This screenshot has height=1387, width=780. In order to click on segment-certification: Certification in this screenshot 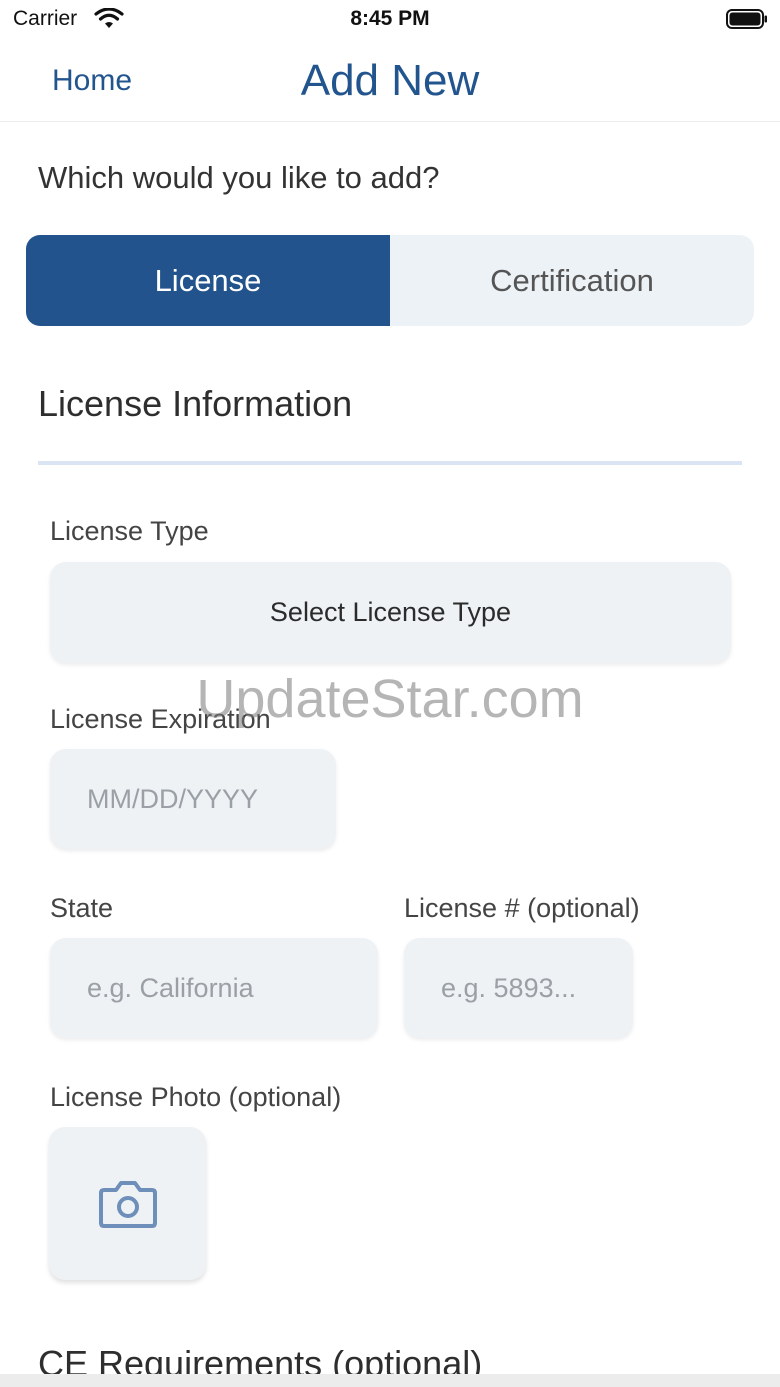, I will do `click(572, 280)`.